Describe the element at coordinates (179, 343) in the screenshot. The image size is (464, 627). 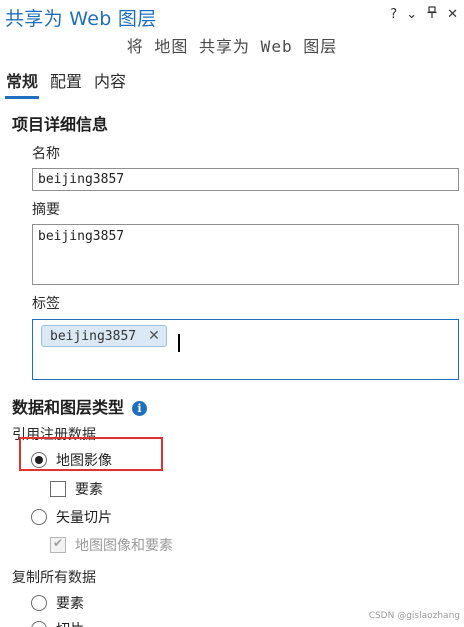
I see `text-caret` at that location.